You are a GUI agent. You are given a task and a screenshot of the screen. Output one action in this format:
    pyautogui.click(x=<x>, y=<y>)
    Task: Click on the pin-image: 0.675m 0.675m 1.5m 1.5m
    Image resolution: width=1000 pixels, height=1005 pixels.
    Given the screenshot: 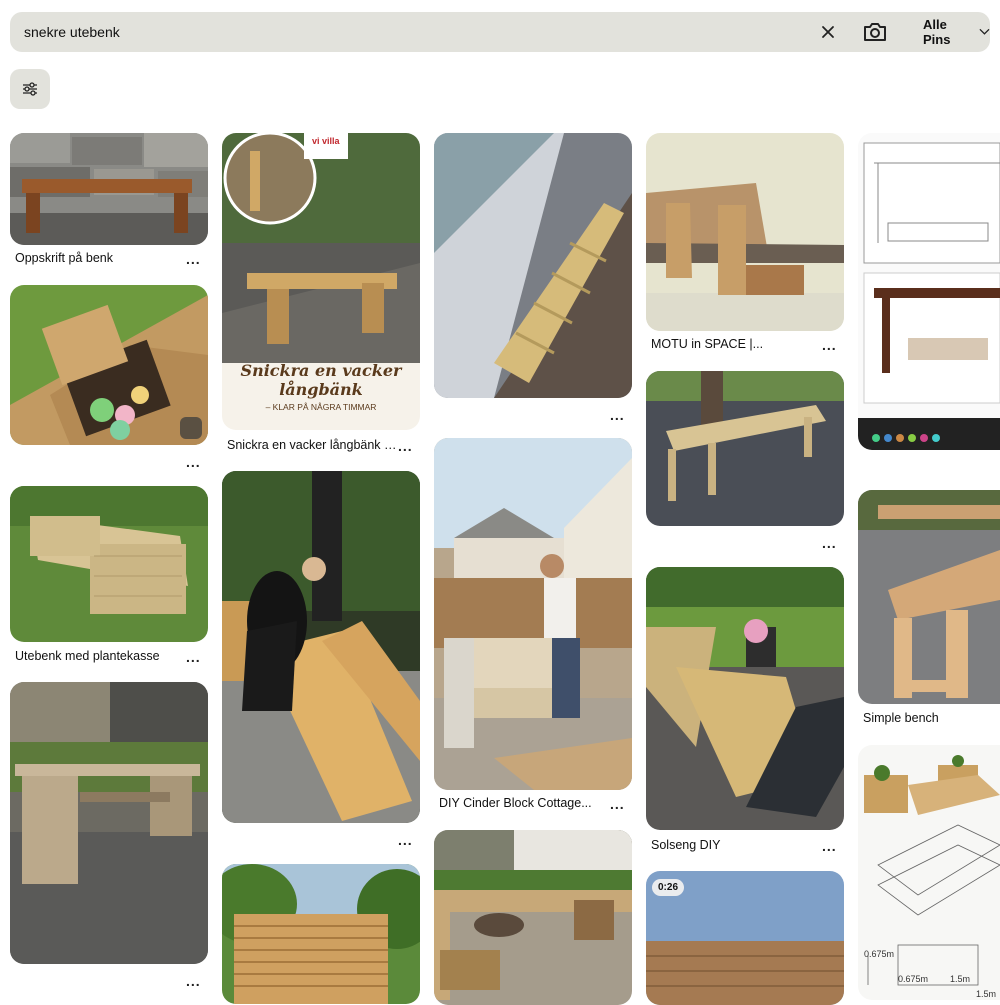 What is the action you would take?
    pyautogui.click(x=929, y=872)
    